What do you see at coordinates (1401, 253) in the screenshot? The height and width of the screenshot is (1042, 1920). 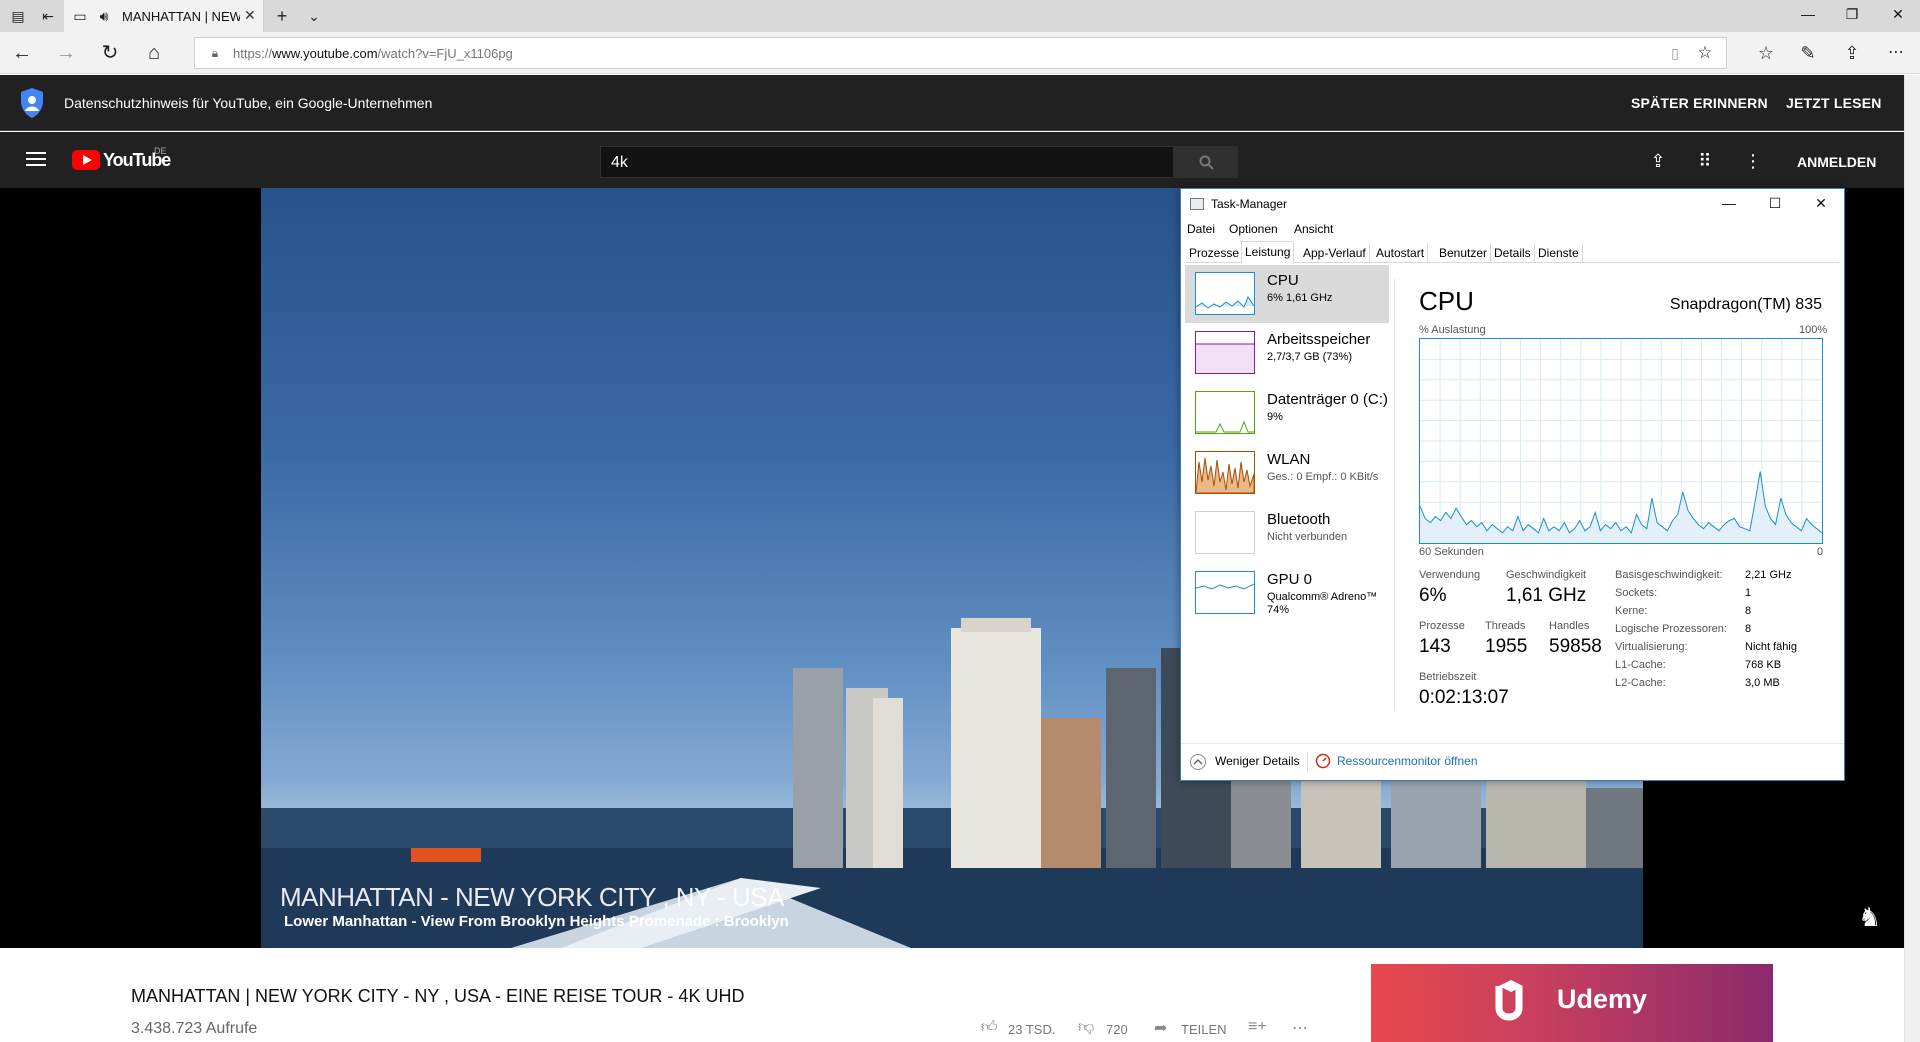 I see `tab-autostart: Autostart` at bounding box center [1401, 253].